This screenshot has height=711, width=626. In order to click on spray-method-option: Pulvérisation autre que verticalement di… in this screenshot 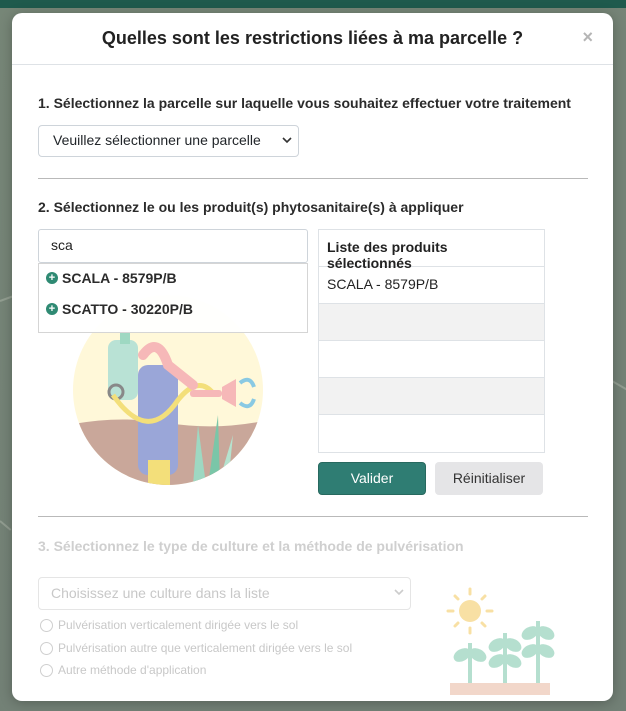, I will do `click(196, 648)`.